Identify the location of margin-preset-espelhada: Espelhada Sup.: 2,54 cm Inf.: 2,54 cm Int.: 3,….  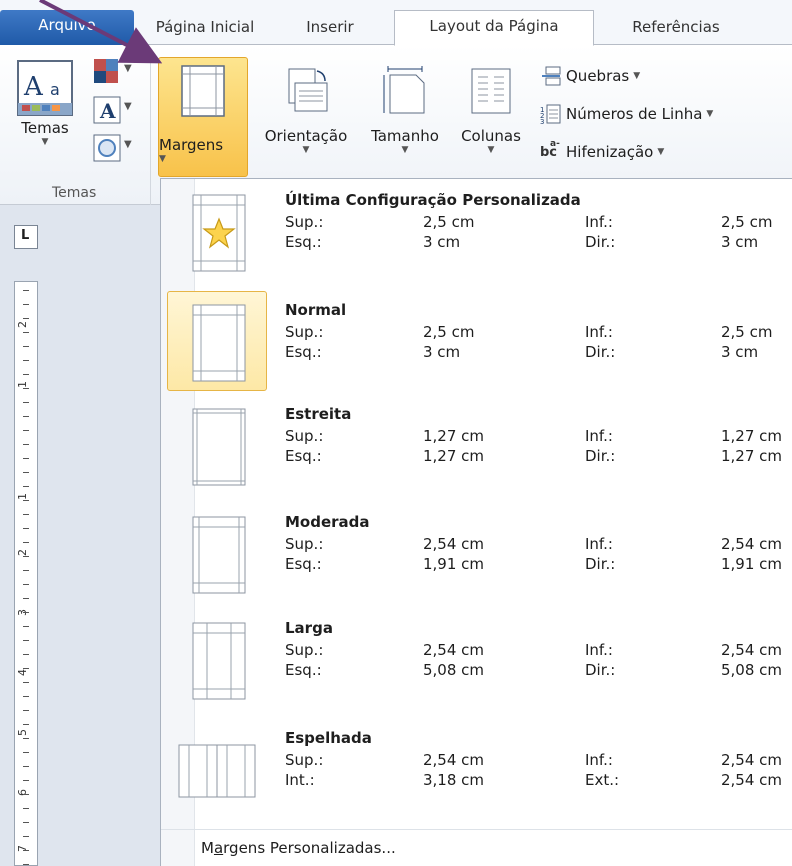
(476, 780).